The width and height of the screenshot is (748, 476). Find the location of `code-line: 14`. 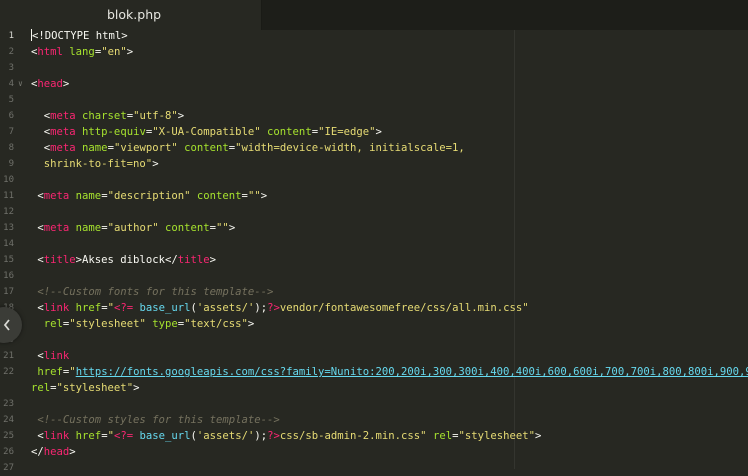

code-line: 14 is located at coordinates (374, 244).